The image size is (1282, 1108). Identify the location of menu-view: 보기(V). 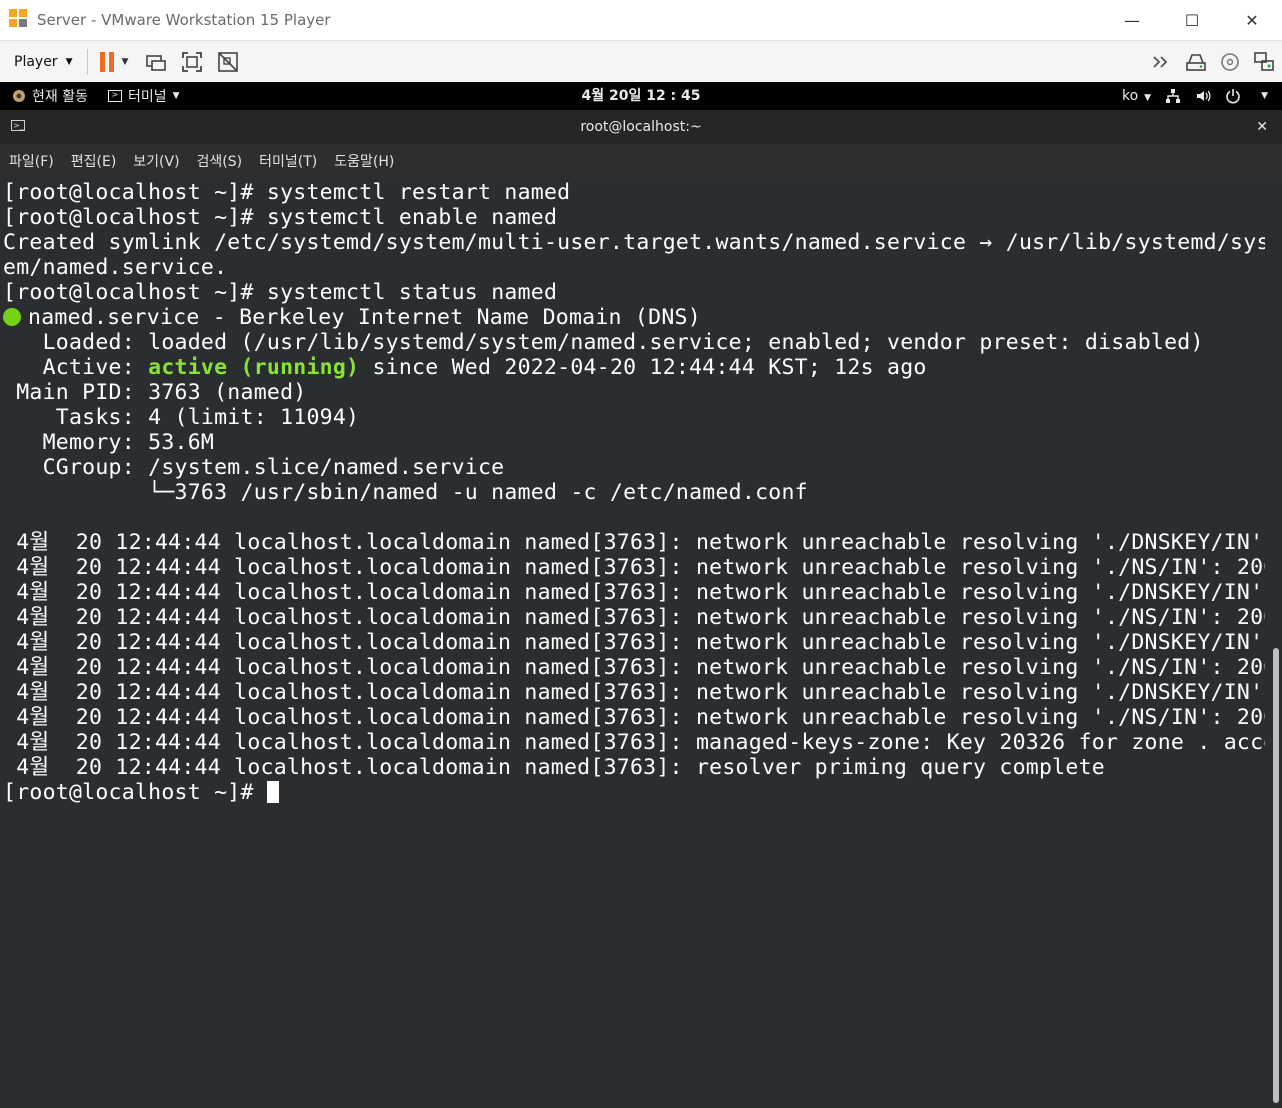
(156, 161).